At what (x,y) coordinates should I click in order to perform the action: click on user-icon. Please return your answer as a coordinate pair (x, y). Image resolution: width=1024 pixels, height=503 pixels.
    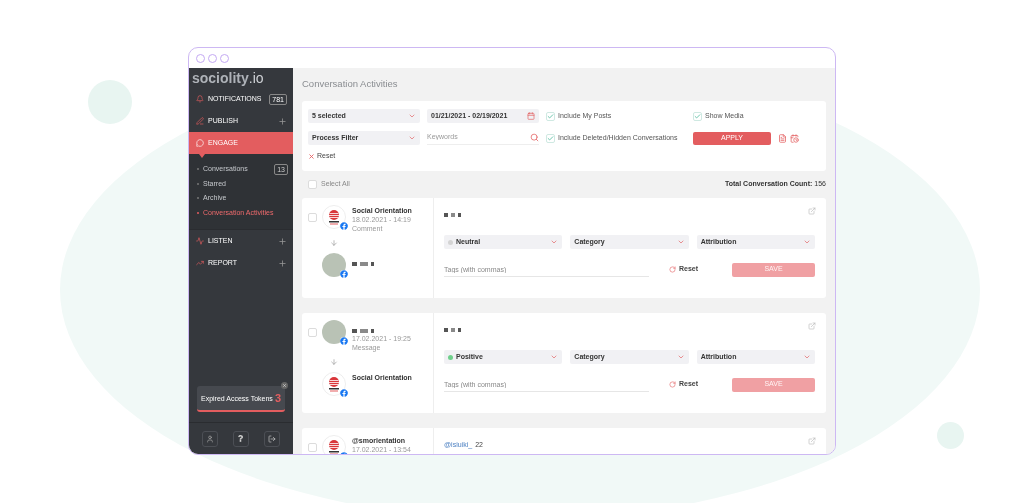
    Looking at the image, I should click on (210, 438).